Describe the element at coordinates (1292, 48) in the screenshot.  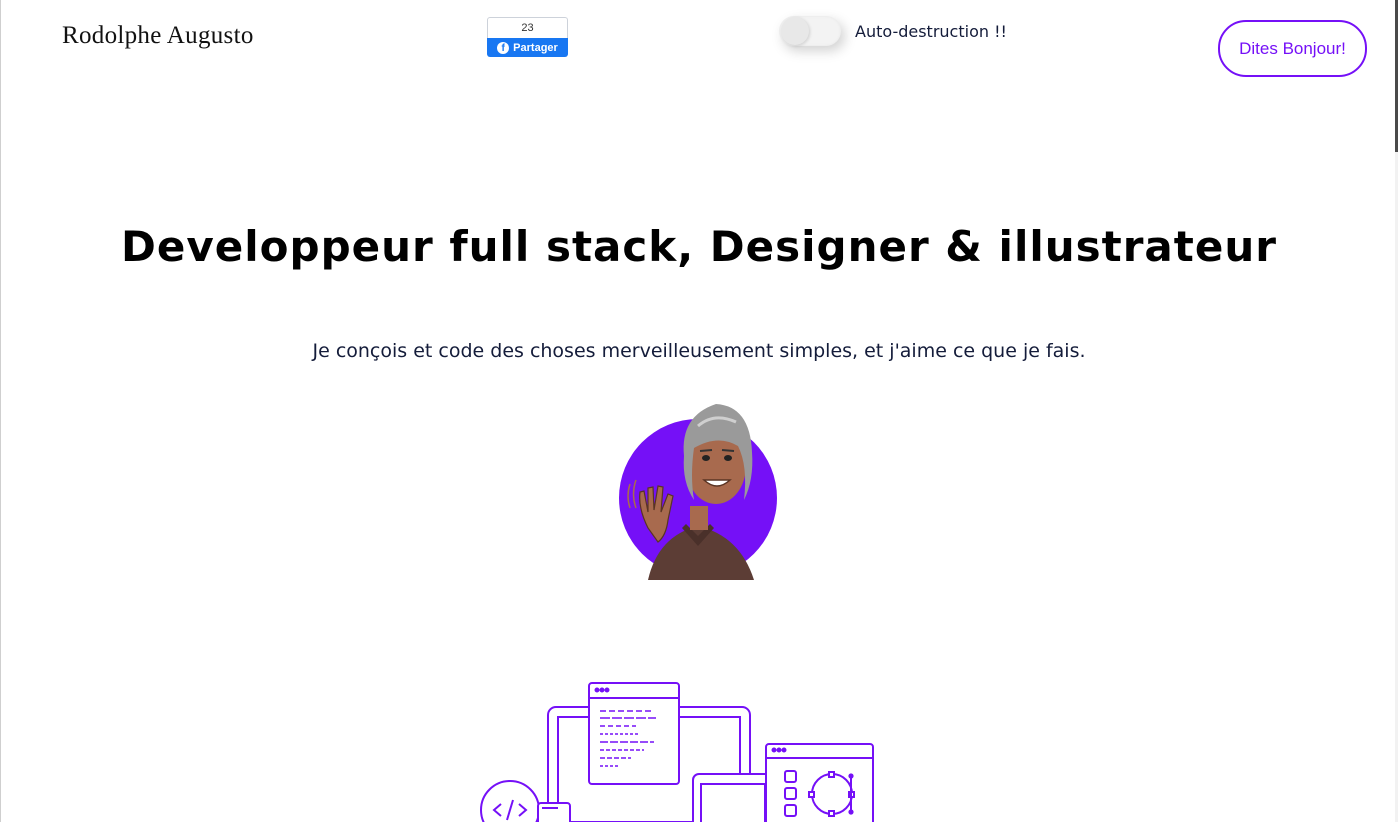
I see `say-hello-button: Dites Bonjour!` at that location.